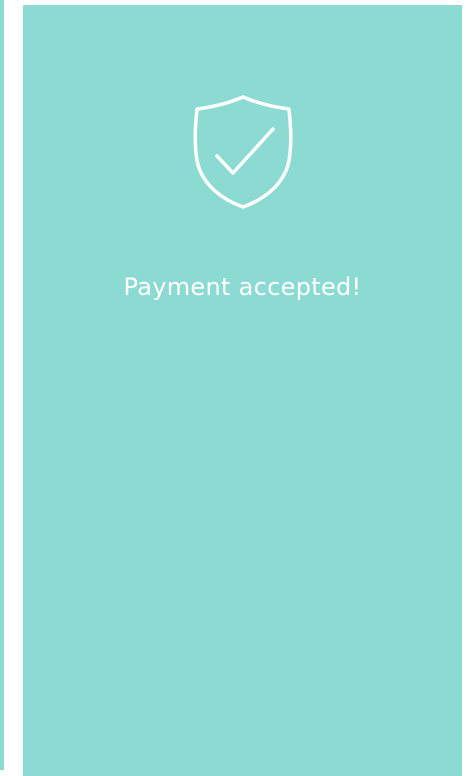 The height and width of the screenshot is (776, 466). What do you see at coordinates (2, 385) in the screenshot?
I see `left-edge-strip` at bounding box center [2, 385].